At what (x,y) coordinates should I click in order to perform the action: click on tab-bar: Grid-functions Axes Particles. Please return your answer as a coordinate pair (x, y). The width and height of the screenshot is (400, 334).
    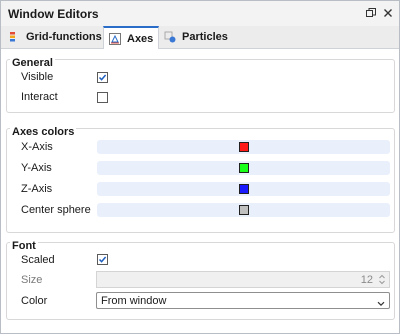
    Looking at the image, I should click on (200, 37).